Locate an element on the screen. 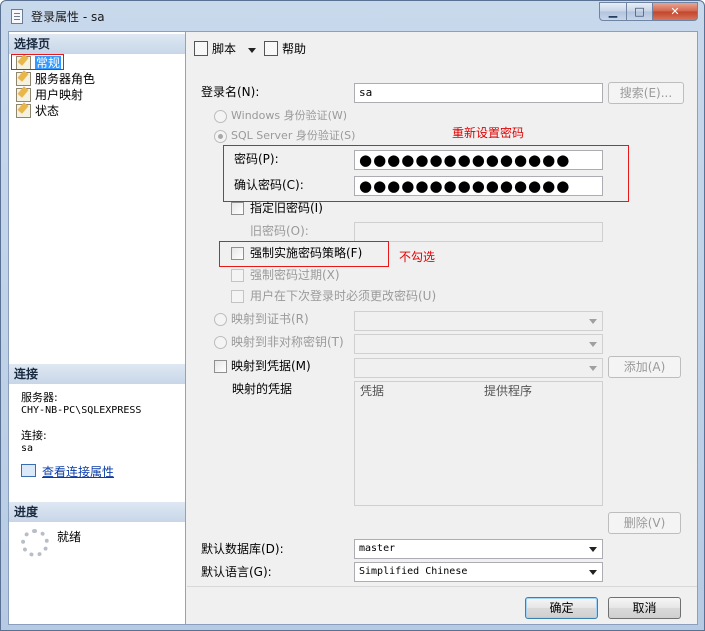 The height and width of the screenshot is (631, 705). page-item-status: 状态 is located at coordinates (37, 111).